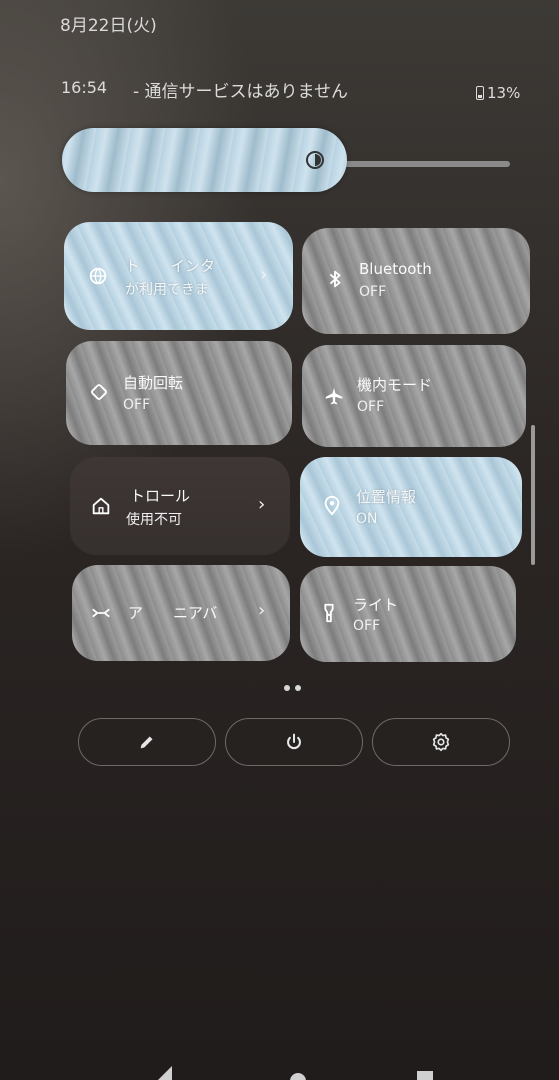 The height and width of the screenshot is (1080, 559). What do you see at coordinates (98, 276) in the screenshot?
I see `internet-icon` at bounding box center [98, 276].